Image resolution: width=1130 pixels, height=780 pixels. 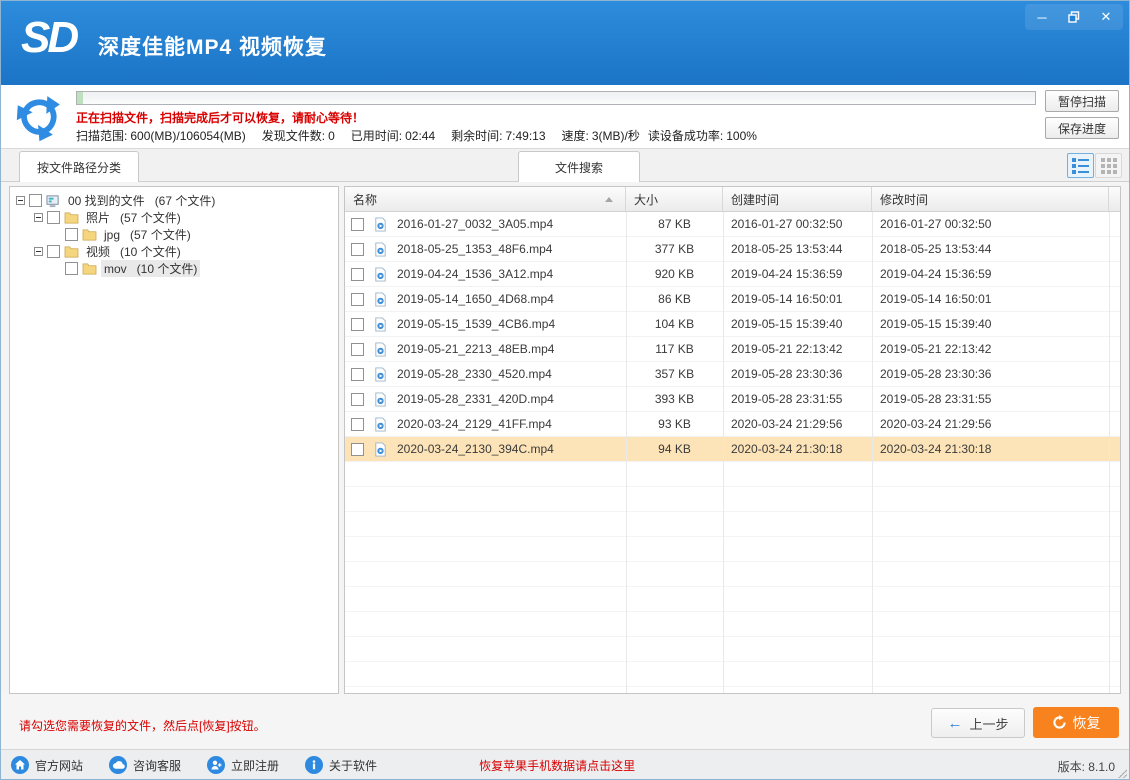 I want to click on recover-button: 恢复, so click(x=1076, y=722).